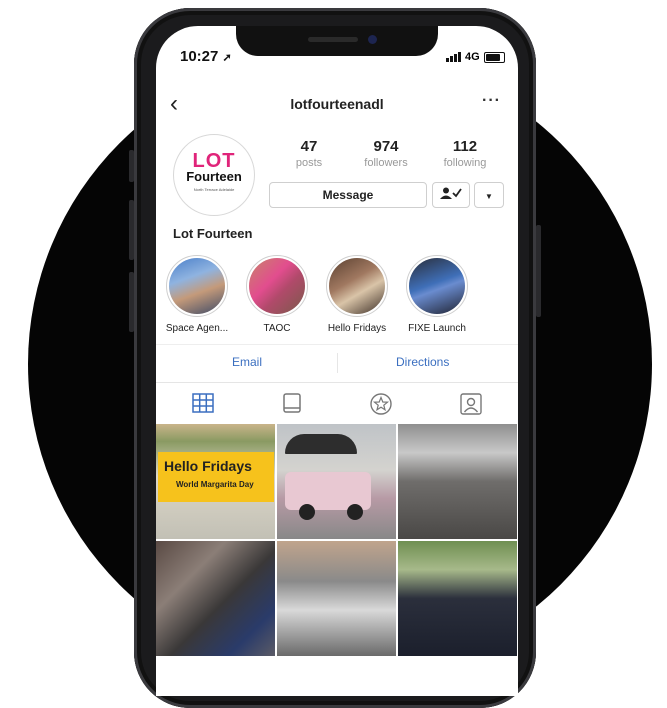 This screenshot has width=667, height=708. I want to click on highlight-caption: FIXE Launch, so click(437, 328).